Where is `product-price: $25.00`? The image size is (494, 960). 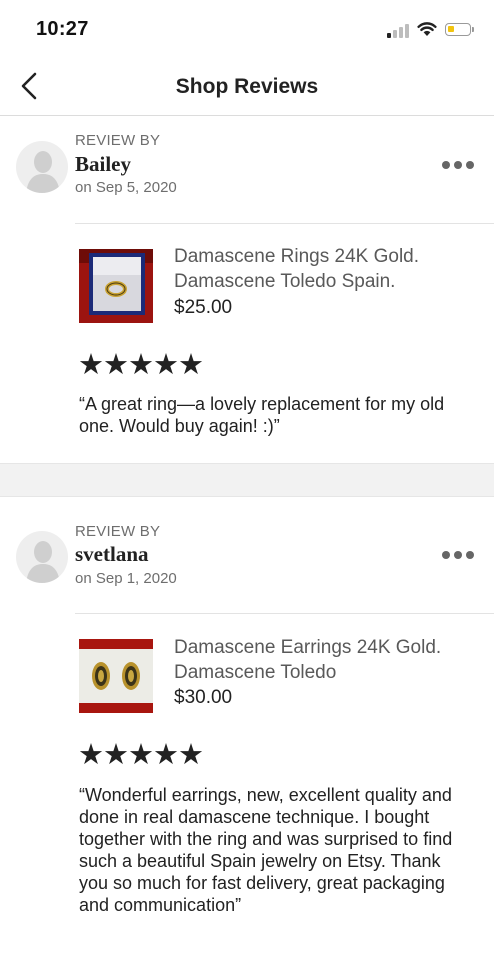
product-price: $25.00 is located at coordinates (203, 307).